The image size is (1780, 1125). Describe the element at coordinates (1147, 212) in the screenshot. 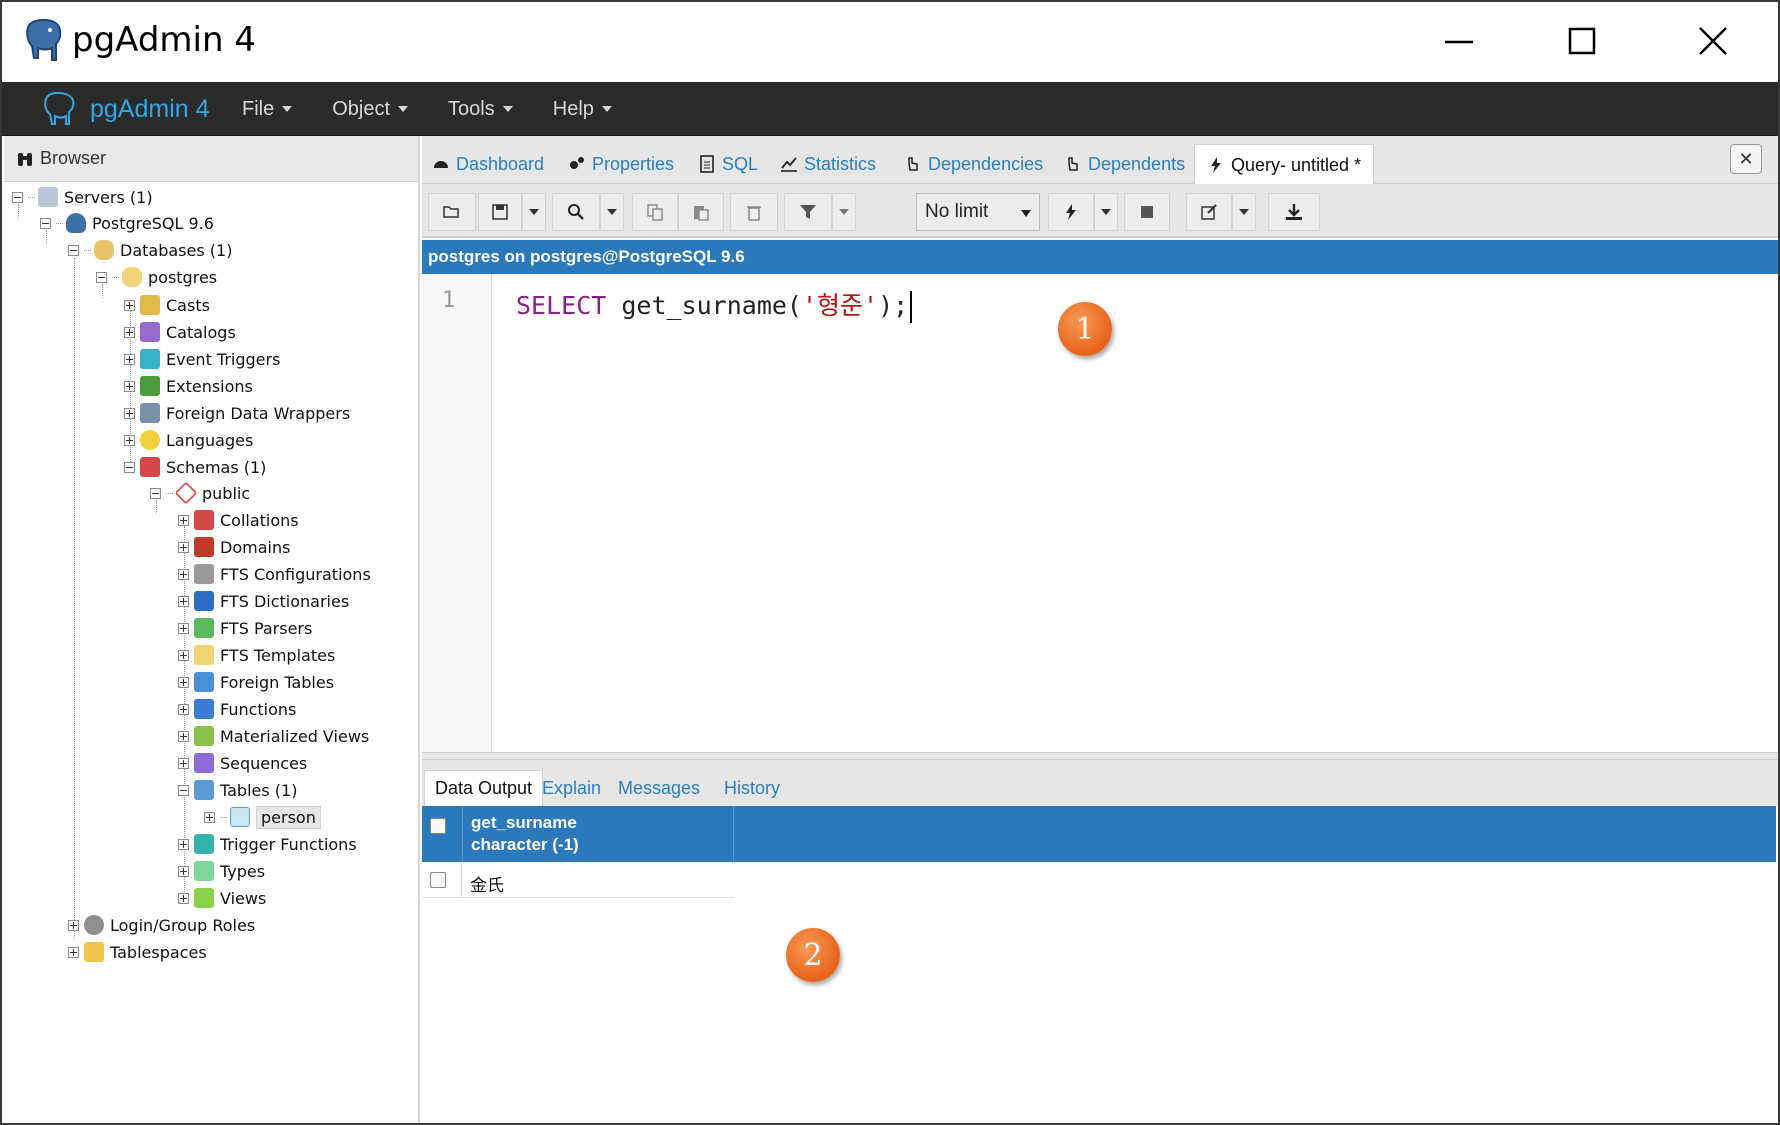

I see `stop-button` at that location.